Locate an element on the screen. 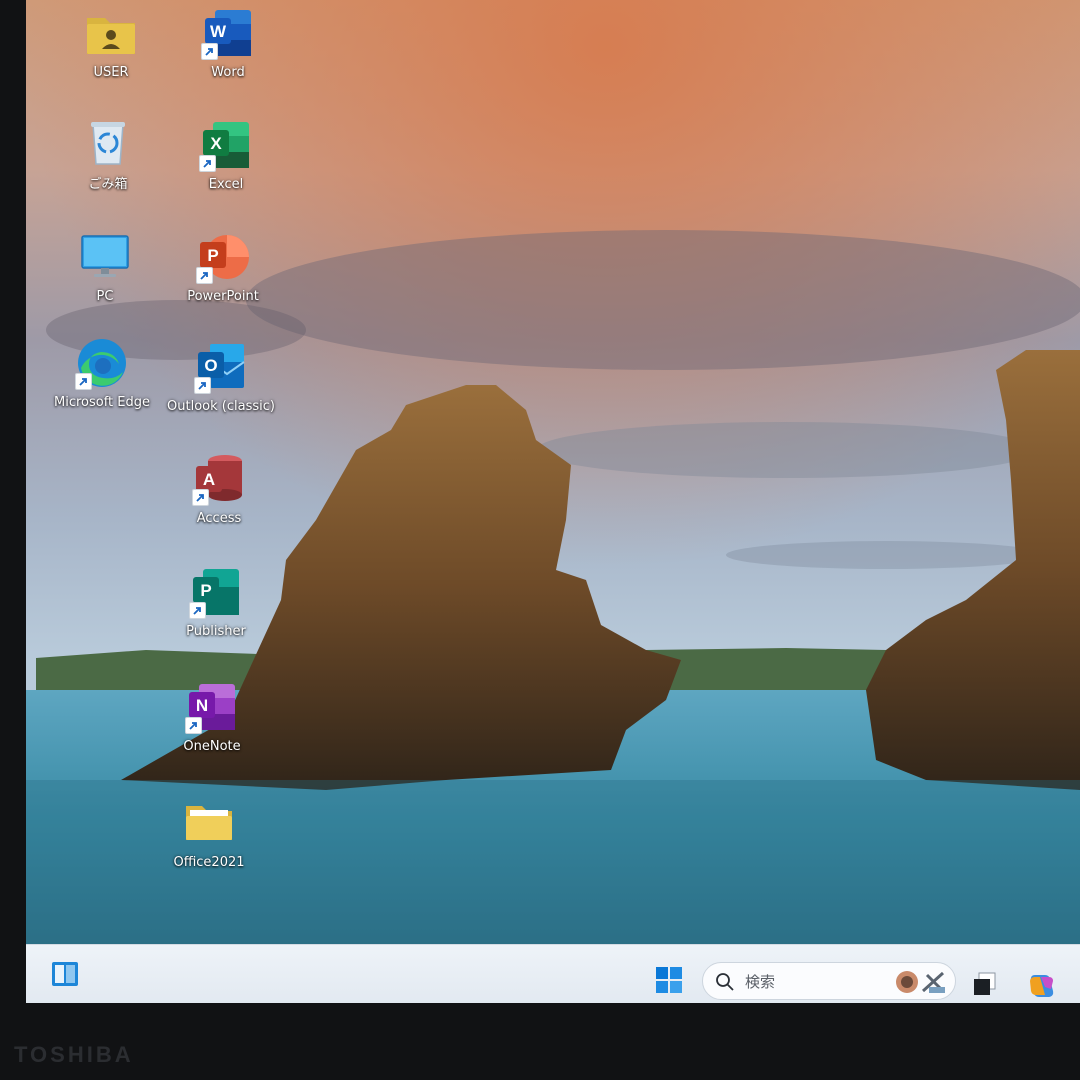 The width and height of the screenshot is (1080, 1080). desktop-icon-edge: Microsoft Edge is located at coordinates (102, 373).